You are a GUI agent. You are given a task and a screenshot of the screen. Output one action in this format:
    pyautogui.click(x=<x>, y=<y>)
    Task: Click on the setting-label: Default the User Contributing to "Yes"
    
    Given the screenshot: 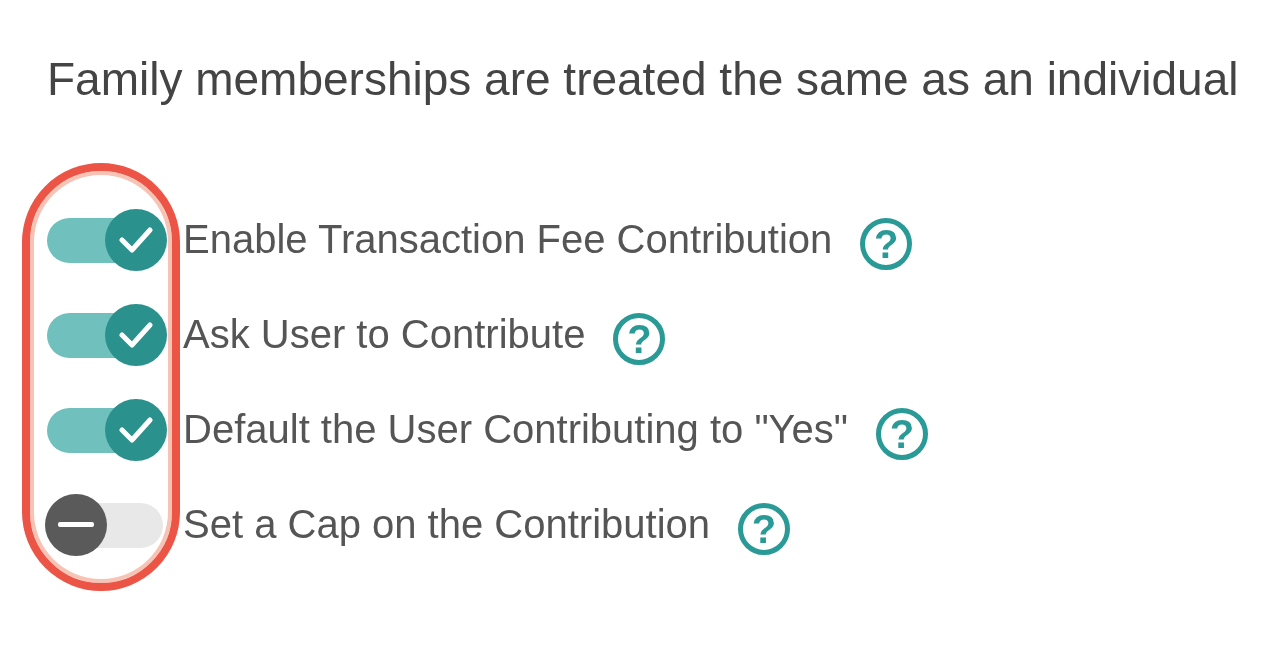 What is the action you would take?
    pyautogui.click(x=516, y=429)
    